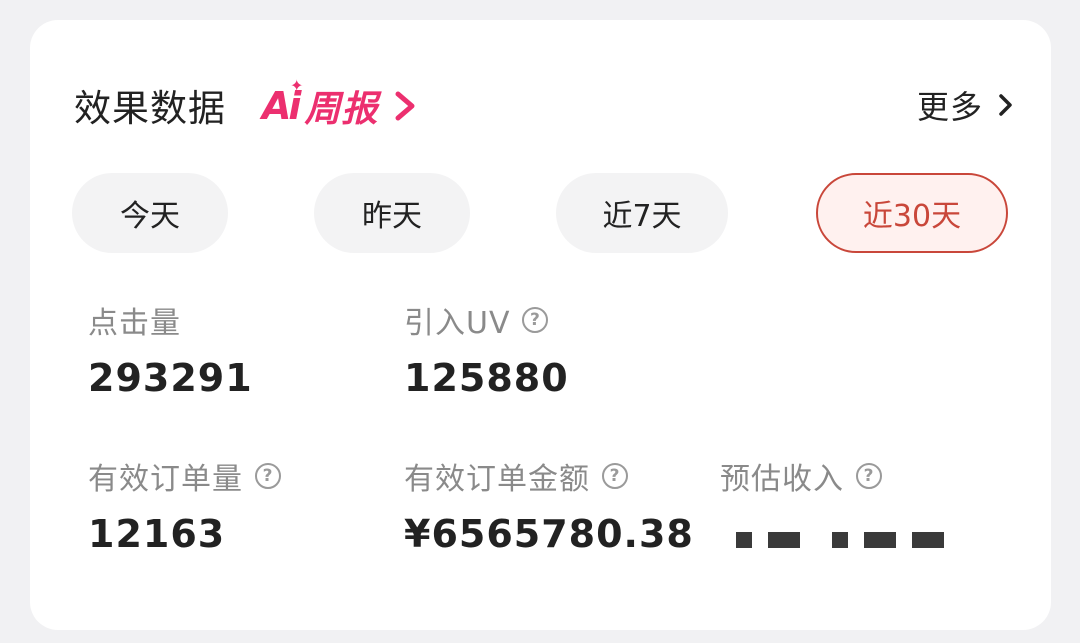 The image size is (1080, 643). What do you see at coordinates (782, 479) in the screenshot?
I see `metric-income-label: 预估收入` at bounding box center [782, 479].